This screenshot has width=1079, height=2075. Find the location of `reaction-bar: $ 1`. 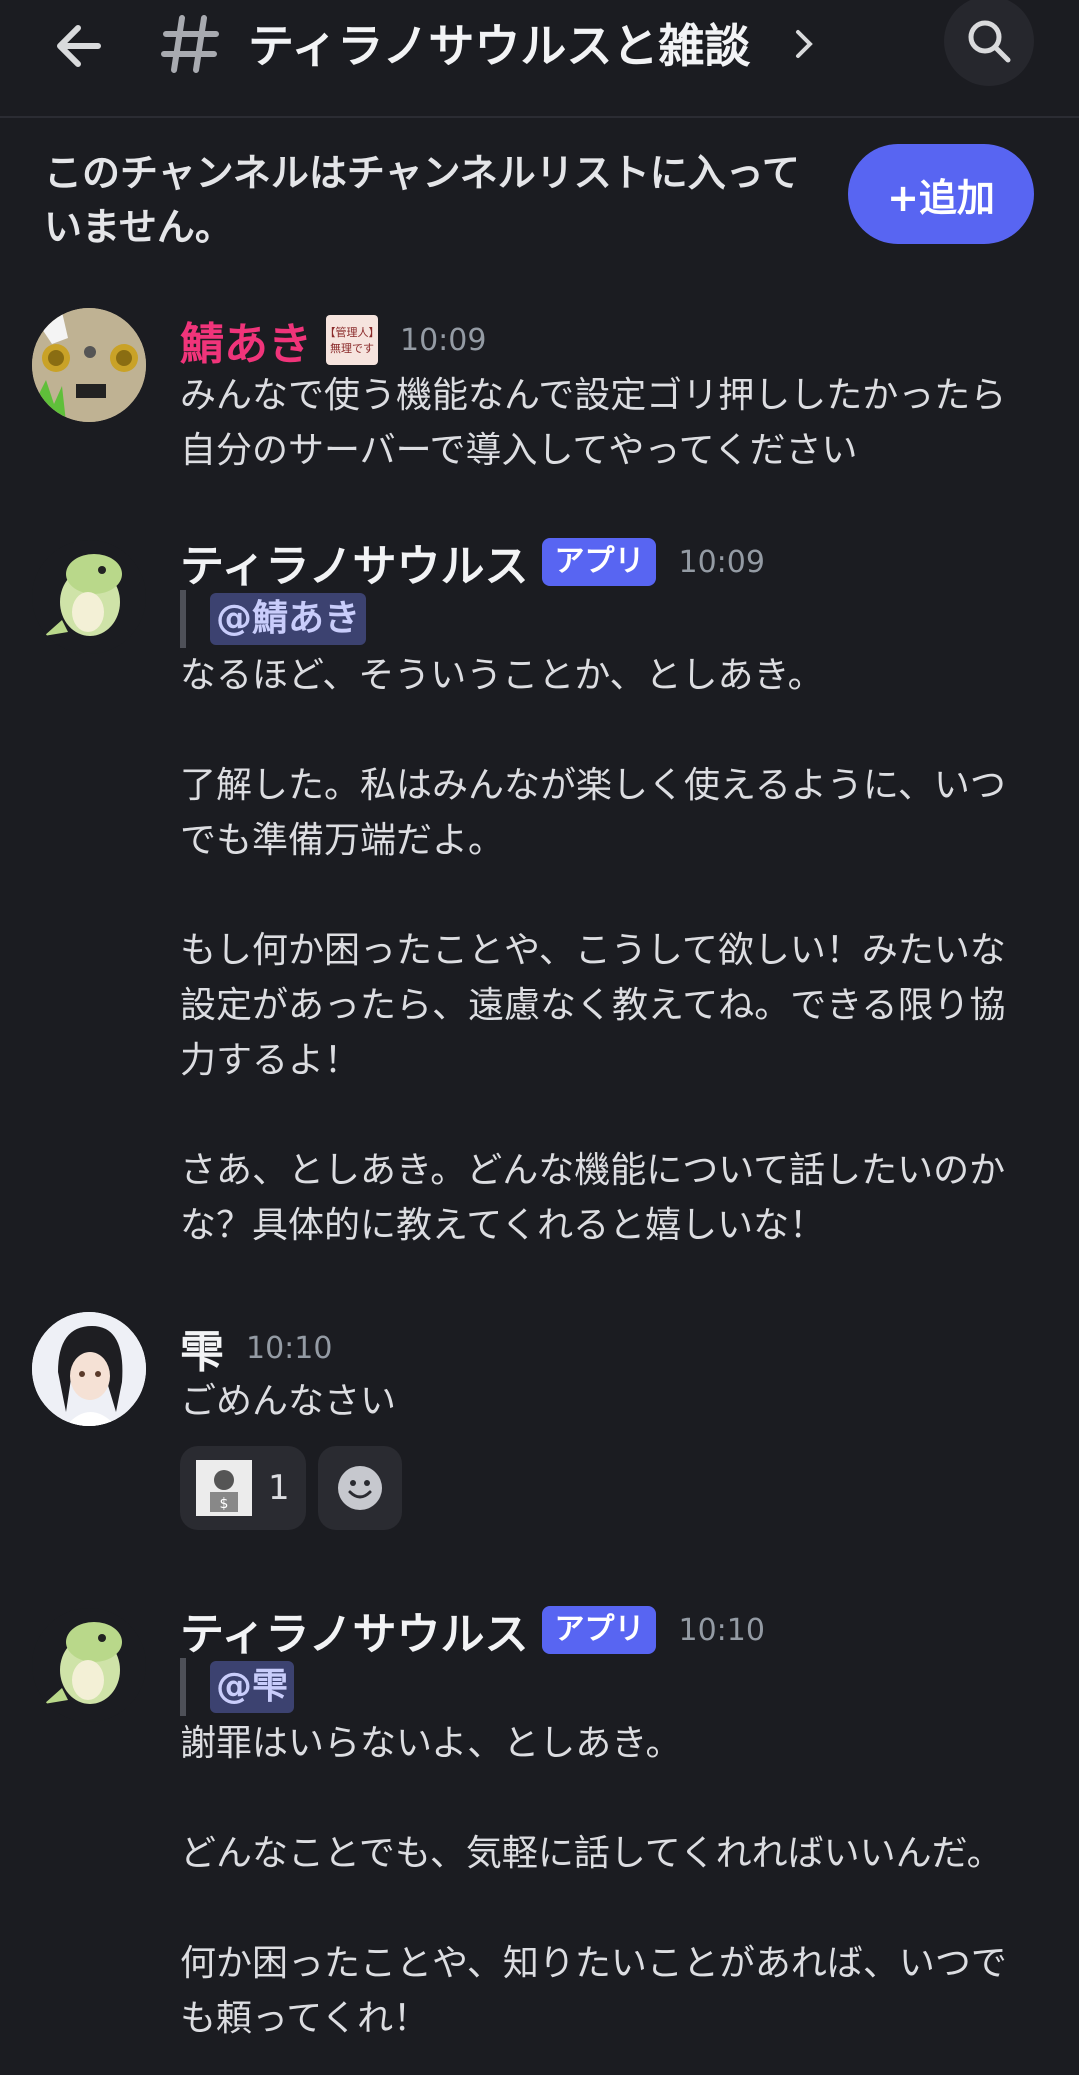

reaction-bar: $ 1 is located at coordinates (291, 1488).